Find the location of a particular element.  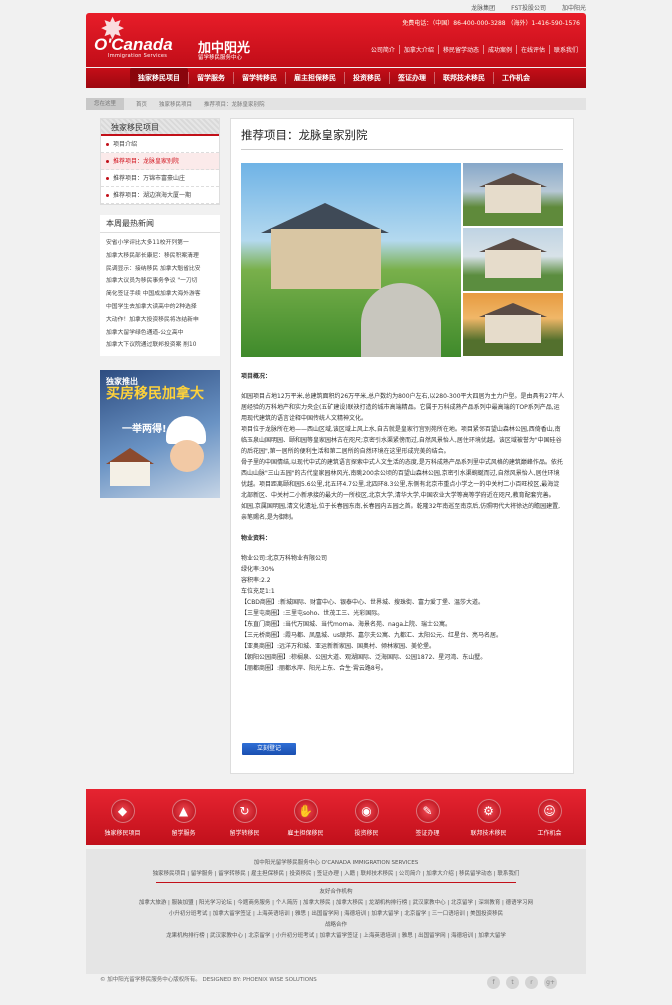

news-item: 安省小学评比大多11校开列第一 is located at coordinates (160, 243).